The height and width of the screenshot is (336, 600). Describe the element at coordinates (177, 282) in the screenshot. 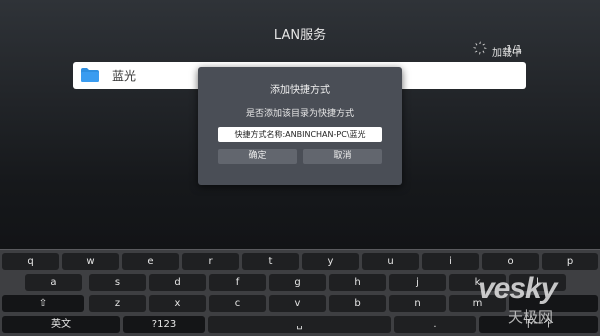

I see `key-d: d` at that location.